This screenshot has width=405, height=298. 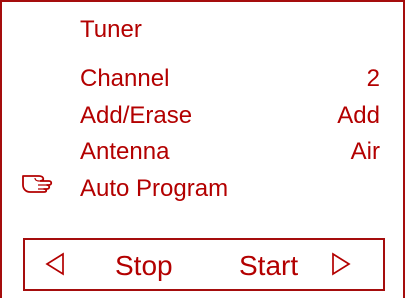 I want to click on menu-item-value: Air, so click(x=365, y=151).